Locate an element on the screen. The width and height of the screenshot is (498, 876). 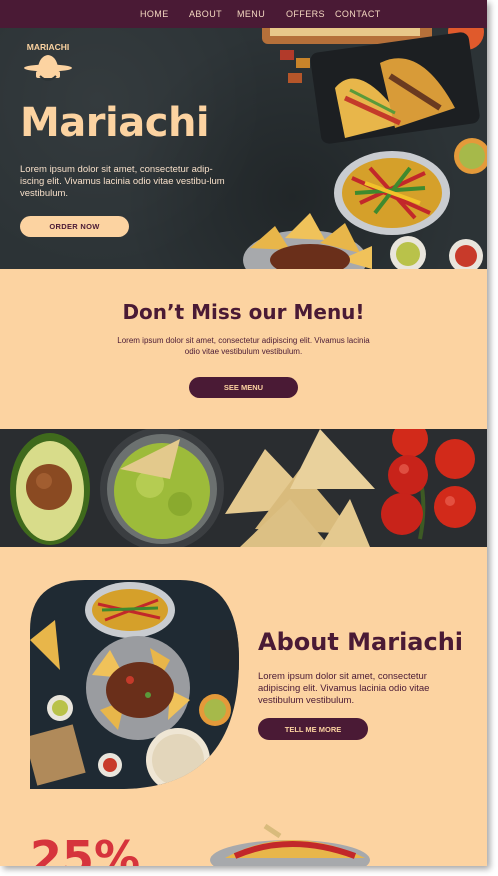
see-menu-button: SEE MENU is located at coordinates (243, 387).